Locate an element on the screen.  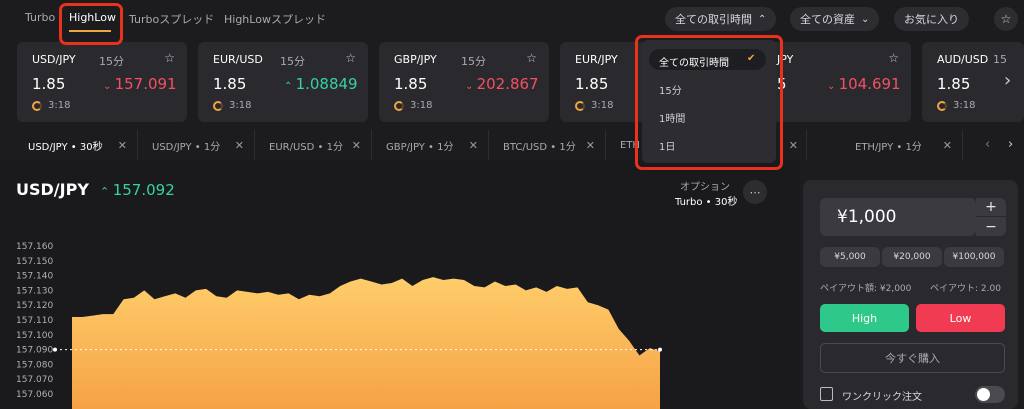
high-button: High is located at coordinates (864, 318).